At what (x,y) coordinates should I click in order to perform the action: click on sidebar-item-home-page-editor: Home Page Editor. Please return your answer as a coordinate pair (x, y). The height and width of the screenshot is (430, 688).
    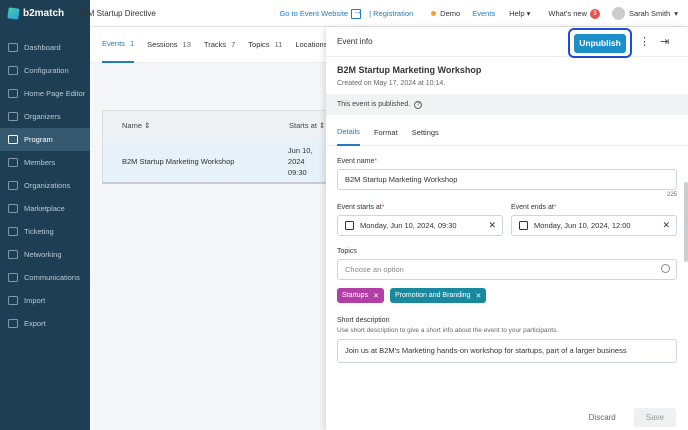
    Looking at the image, I should click on (45, 93).